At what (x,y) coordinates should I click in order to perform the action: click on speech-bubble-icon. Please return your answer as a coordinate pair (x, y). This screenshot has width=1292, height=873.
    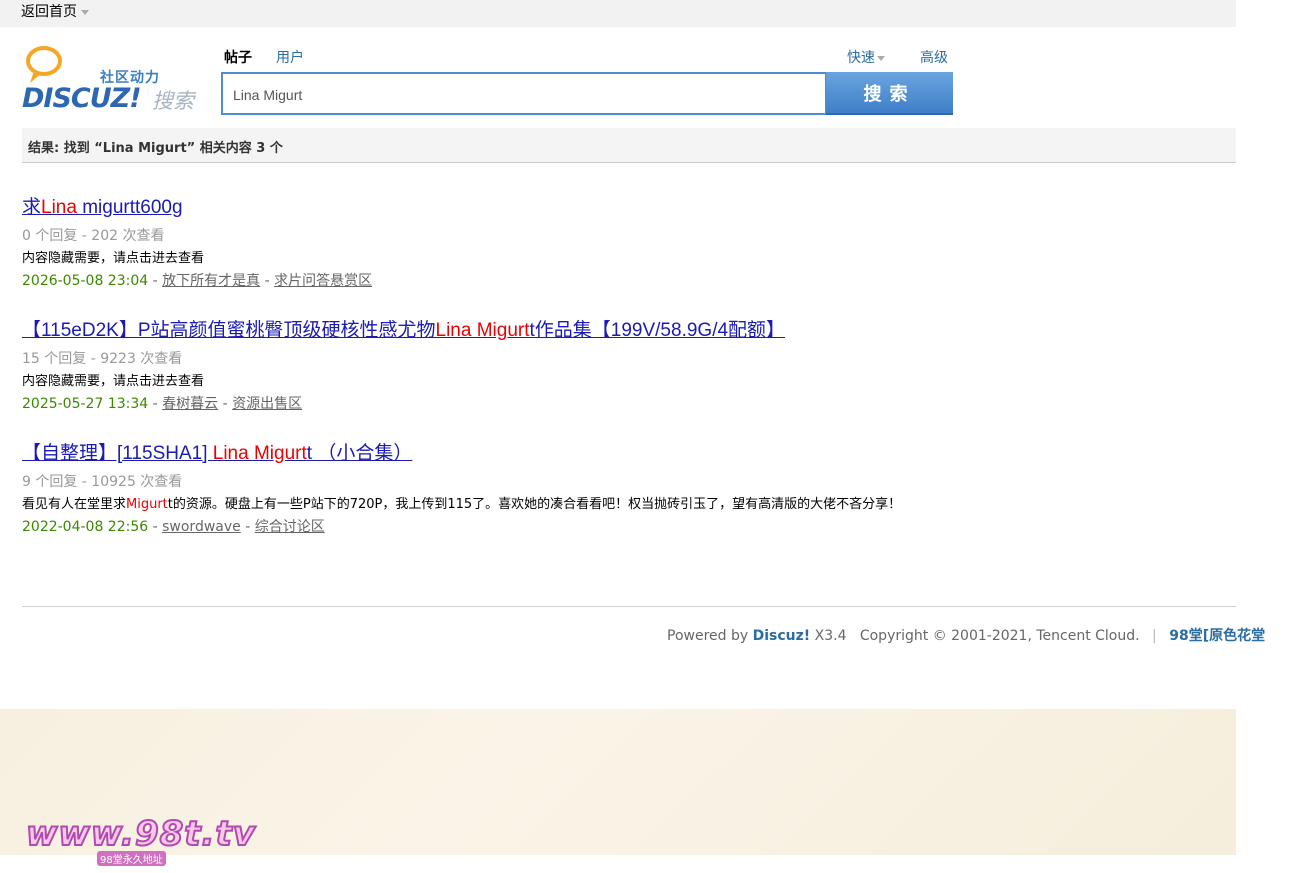
    Looking at the image, I should click on (44, 64).